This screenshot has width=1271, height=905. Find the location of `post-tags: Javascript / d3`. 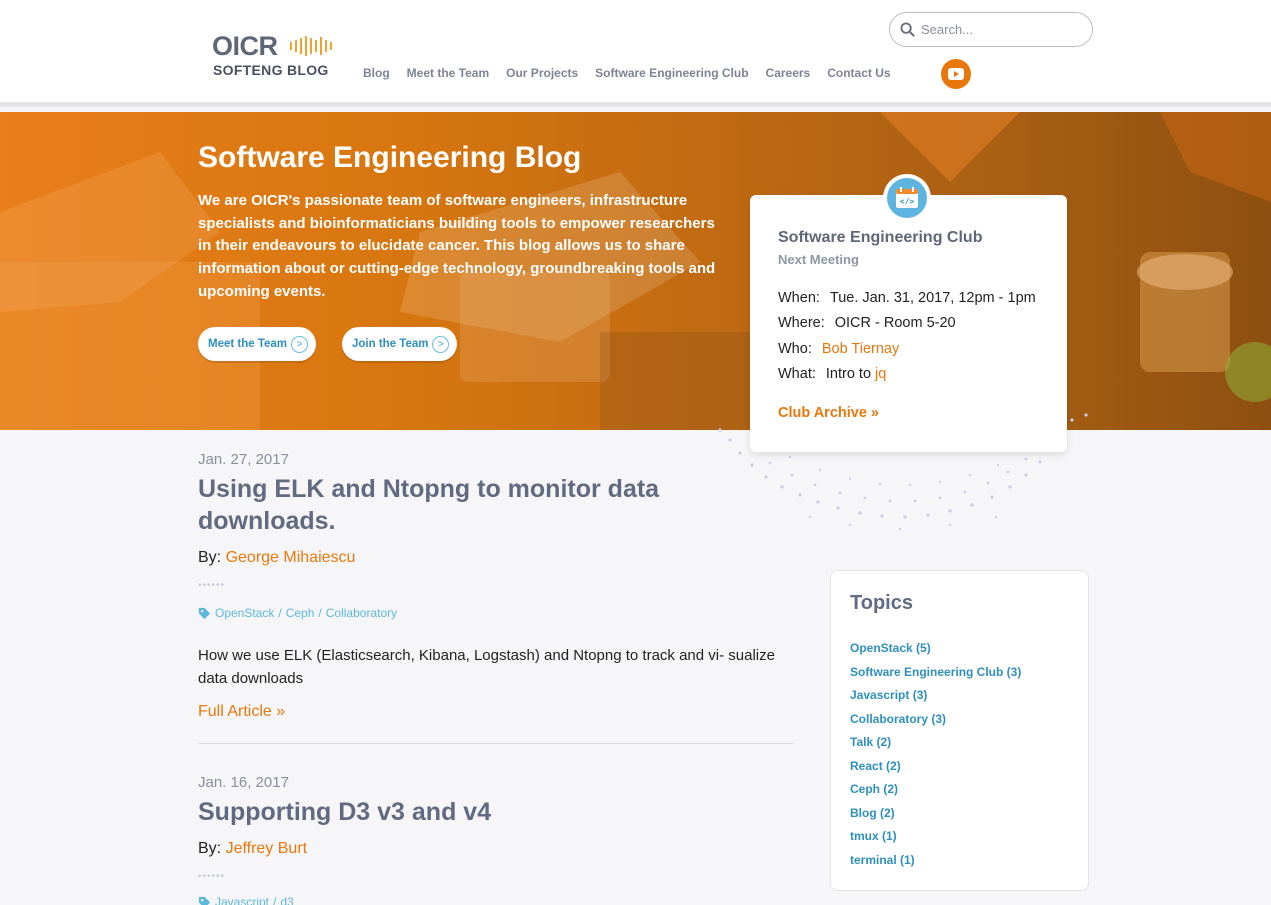

post-tags: Javascript / d3 is located at coordinates (246, 900).